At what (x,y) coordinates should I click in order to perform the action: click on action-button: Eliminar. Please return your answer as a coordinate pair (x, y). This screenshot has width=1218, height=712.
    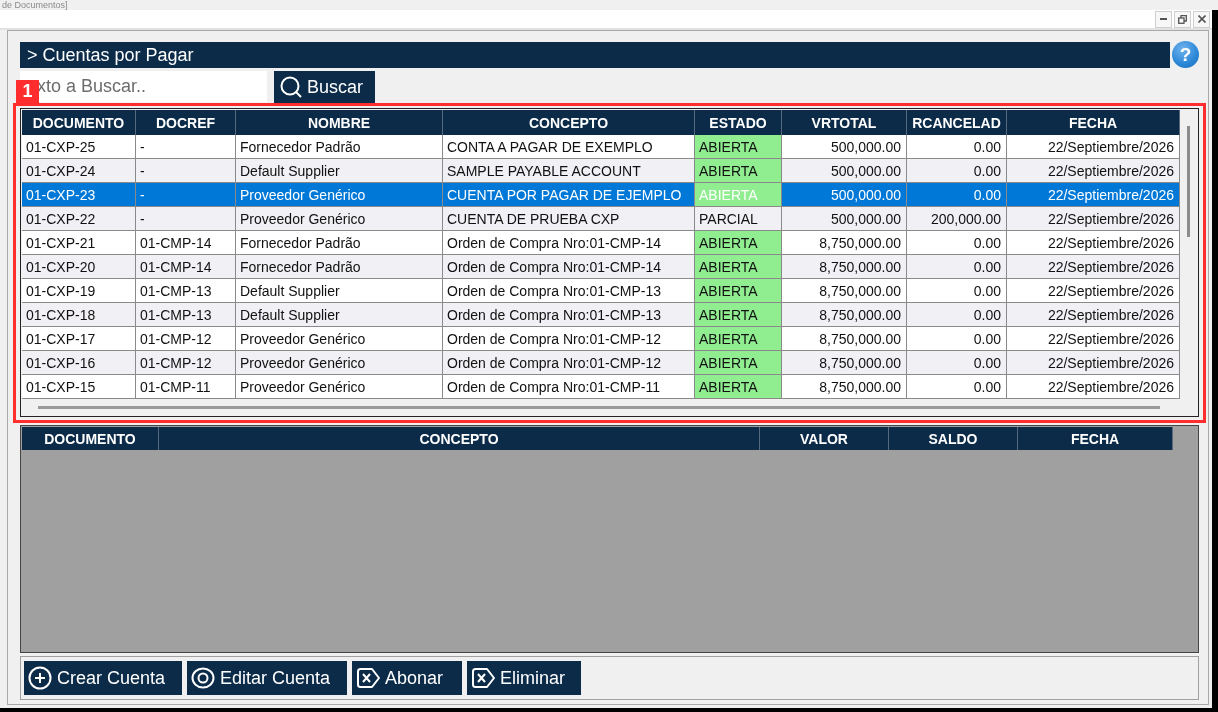
    Looking at the image, I should click on (524, 678).